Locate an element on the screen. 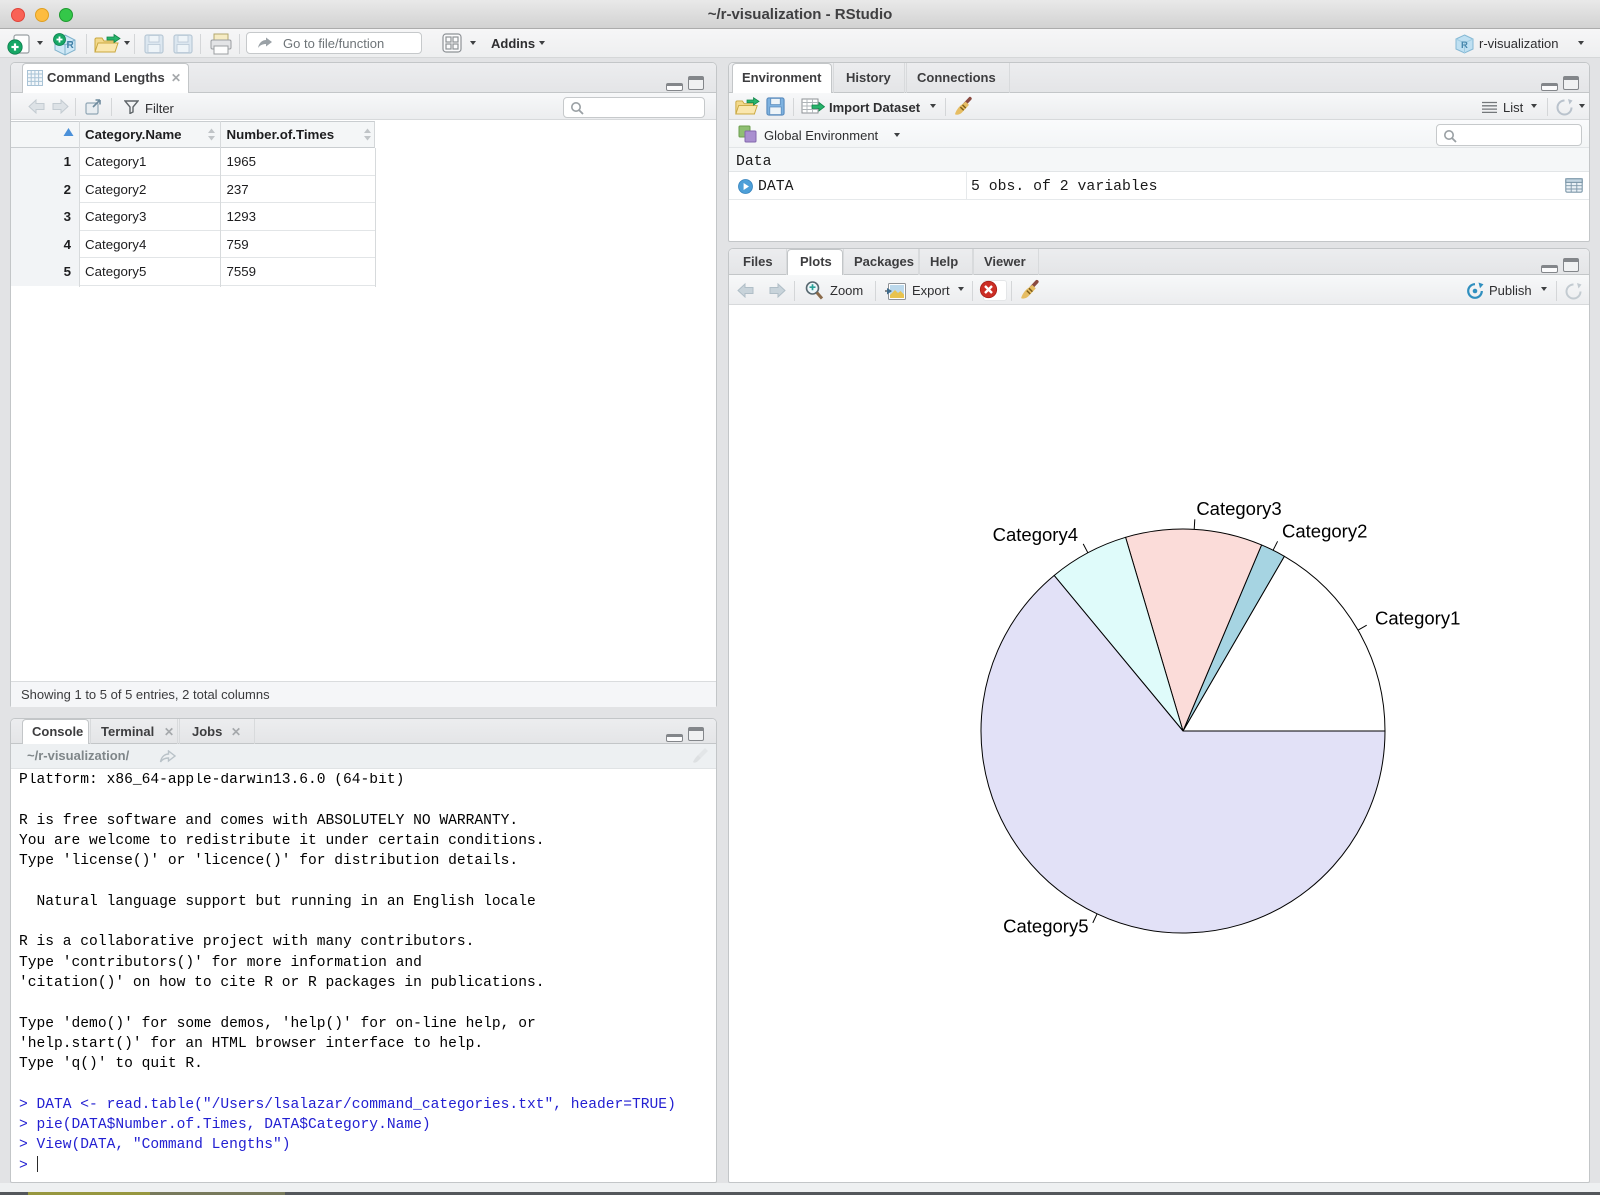 The width and height of the screenshot is (1600, 1195). svg-text: Category2 is located at coordinates (1324, 531).